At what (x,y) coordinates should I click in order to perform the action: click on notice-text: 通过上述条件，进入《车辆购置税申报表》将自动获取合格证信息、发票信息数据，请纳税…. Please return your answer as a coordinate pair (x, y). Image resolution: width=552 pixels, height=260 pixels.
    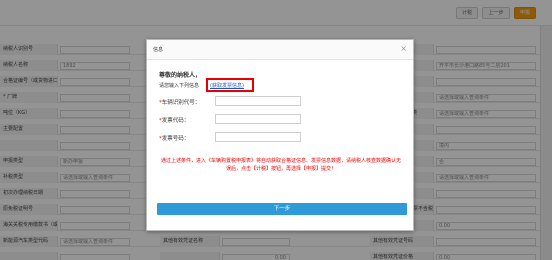
    Looking at the image, I should click on (280, 165).